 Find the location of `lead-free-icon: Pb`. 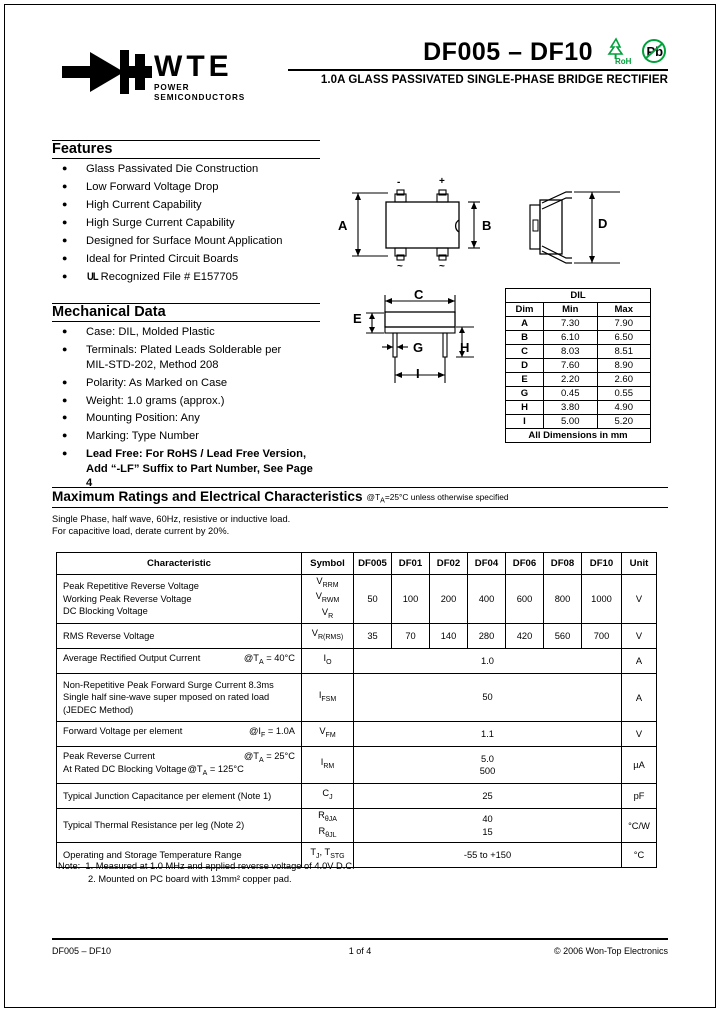

lead-free-icon: Pb is located at coordinates (654, 51).